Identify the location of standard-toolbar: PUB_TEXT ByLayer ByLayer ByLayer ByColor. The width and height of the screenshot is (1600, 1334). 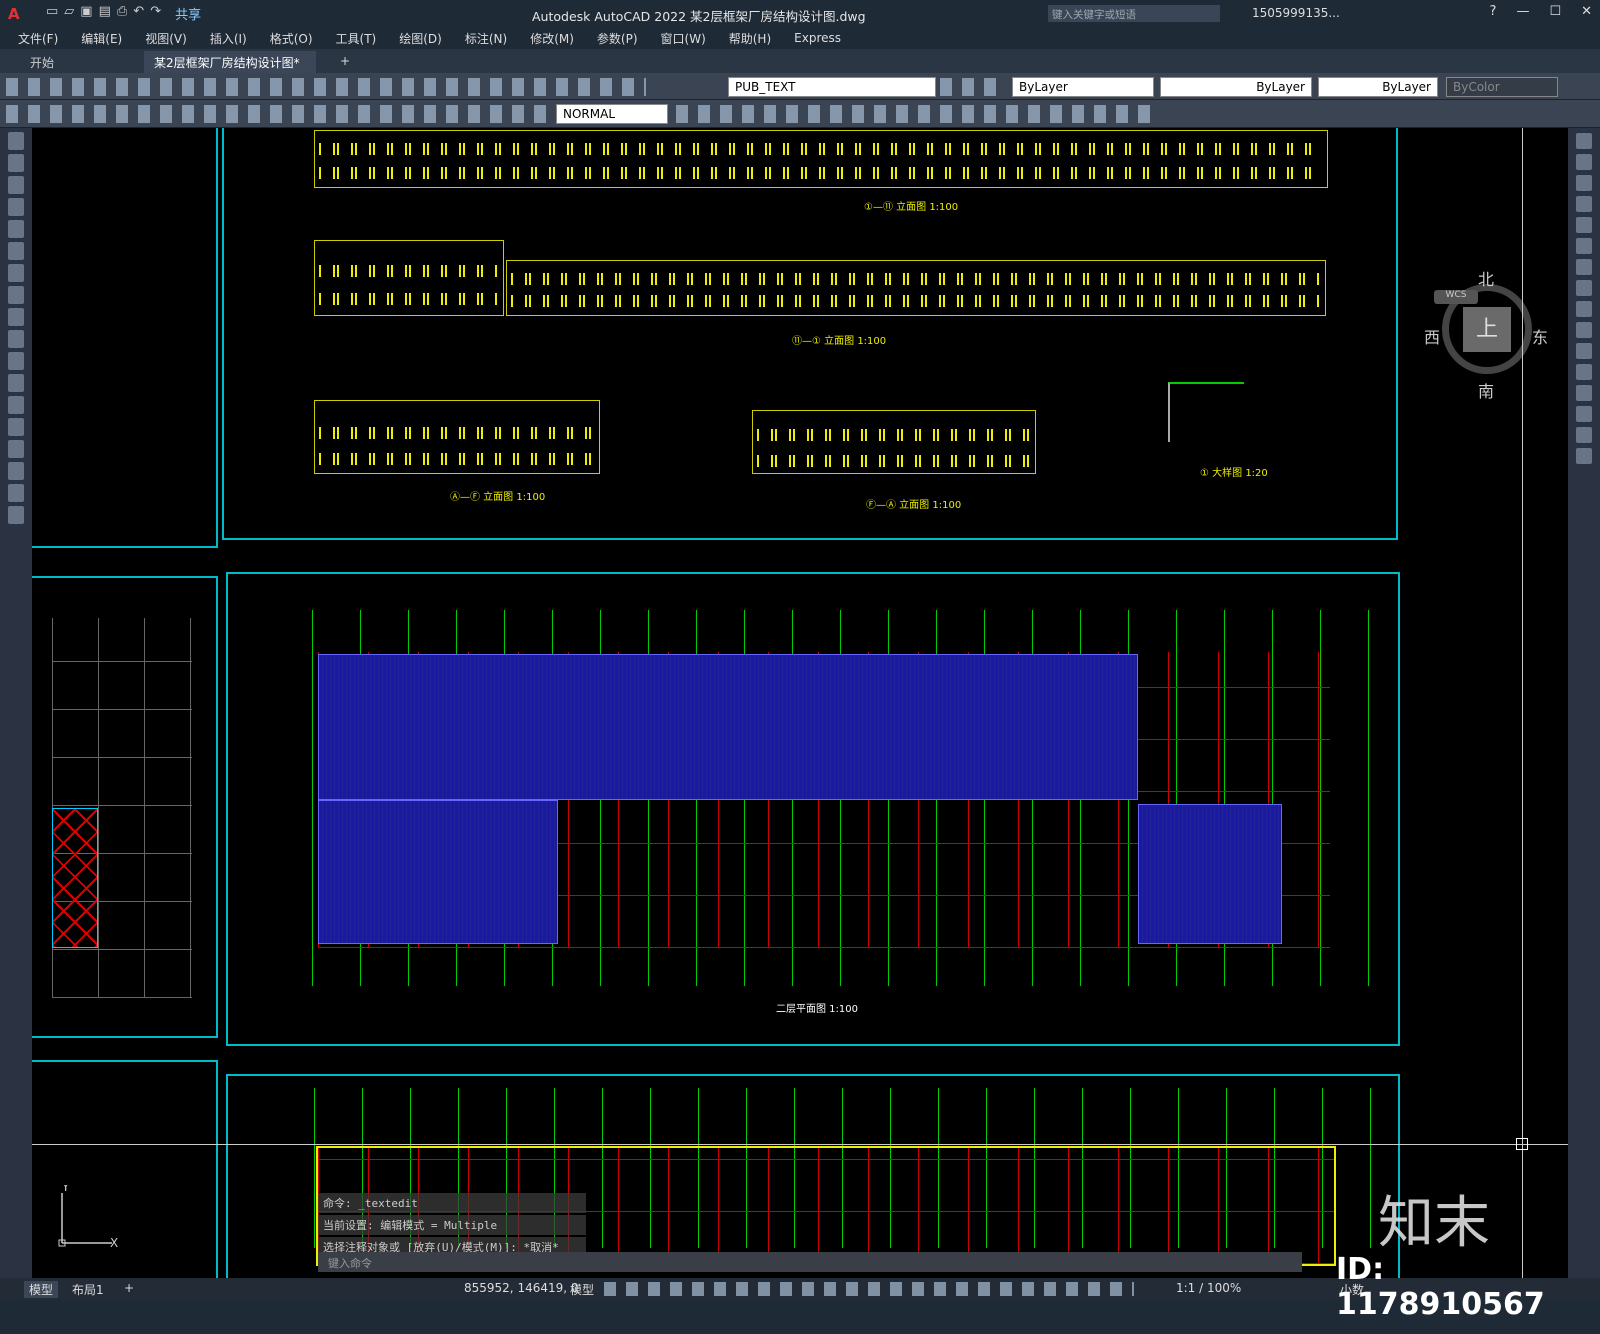
(800, 86).